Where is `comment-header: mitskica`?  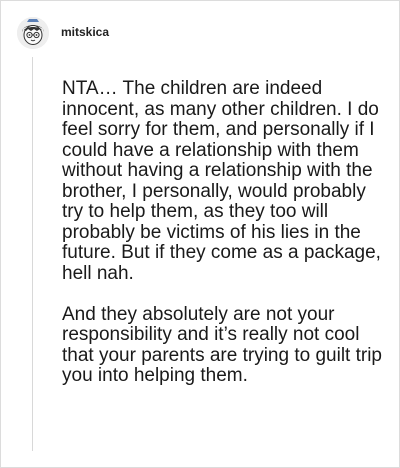 comment-header: mitskica is located at coordinates (63, 33).